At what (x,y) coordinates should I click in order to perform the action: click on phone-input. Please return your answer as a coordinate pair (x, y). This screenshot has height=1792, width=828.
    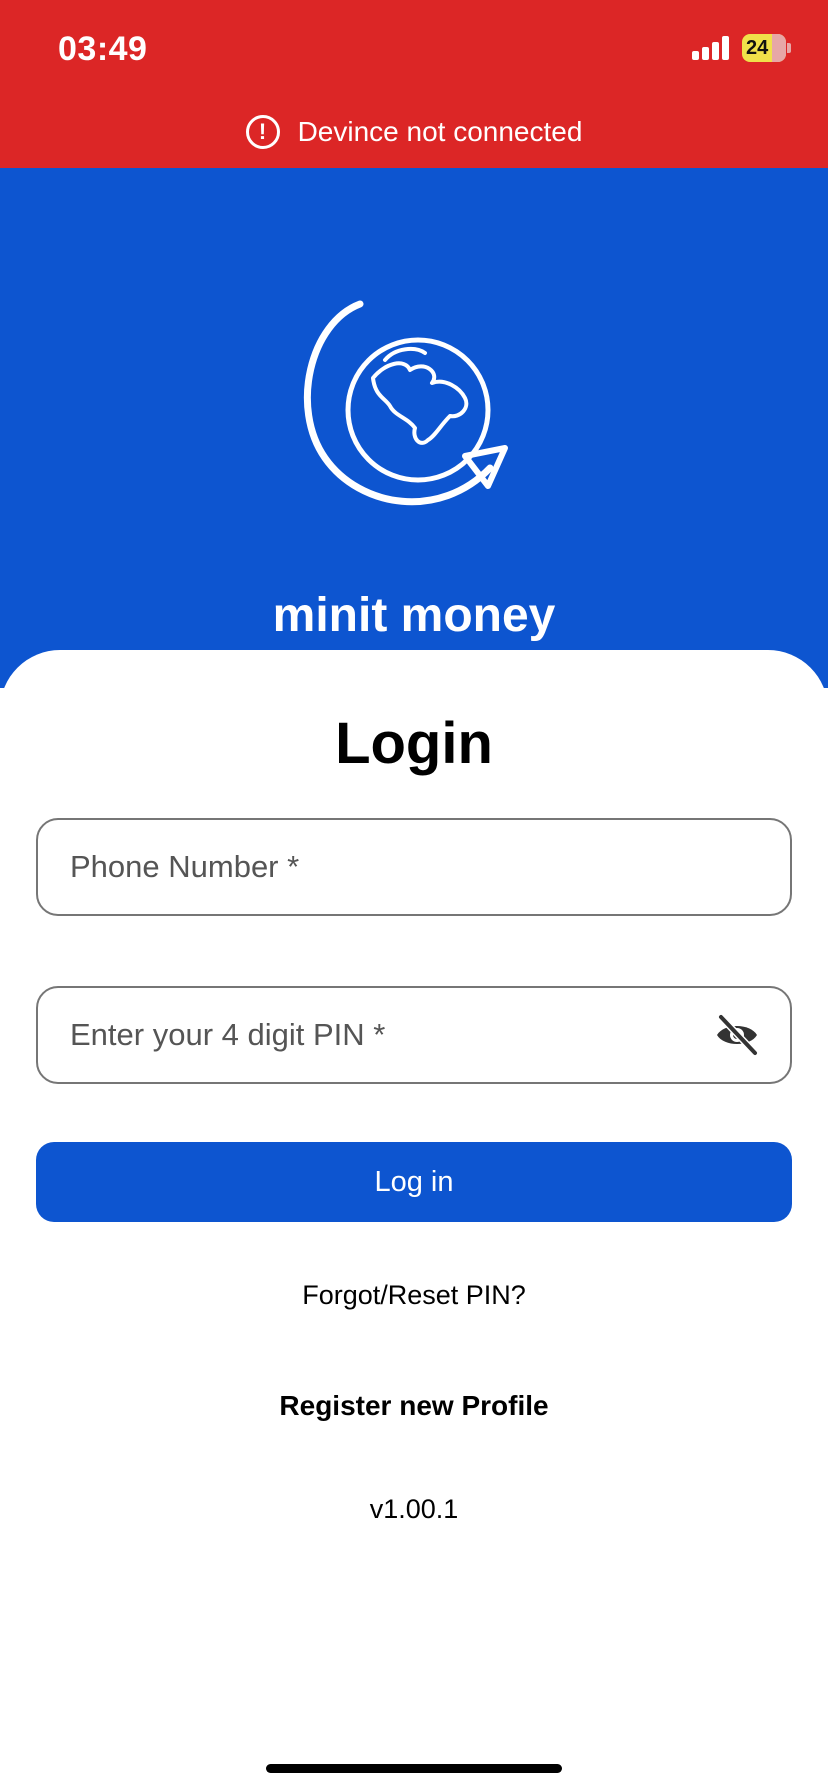
    Looking at the image, I should click on (414, 867).